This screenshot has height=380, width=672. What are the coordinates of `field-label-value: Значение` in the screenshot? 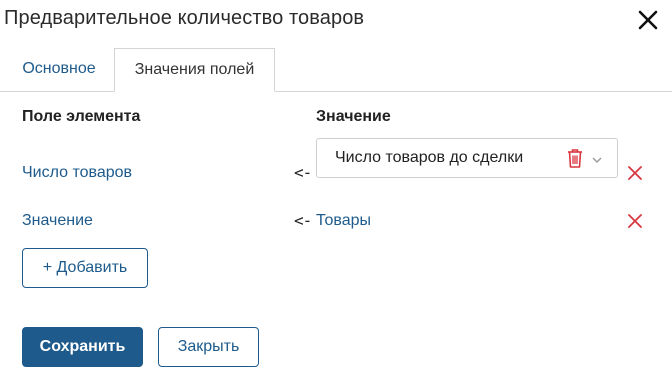 It's located at (57, 221).